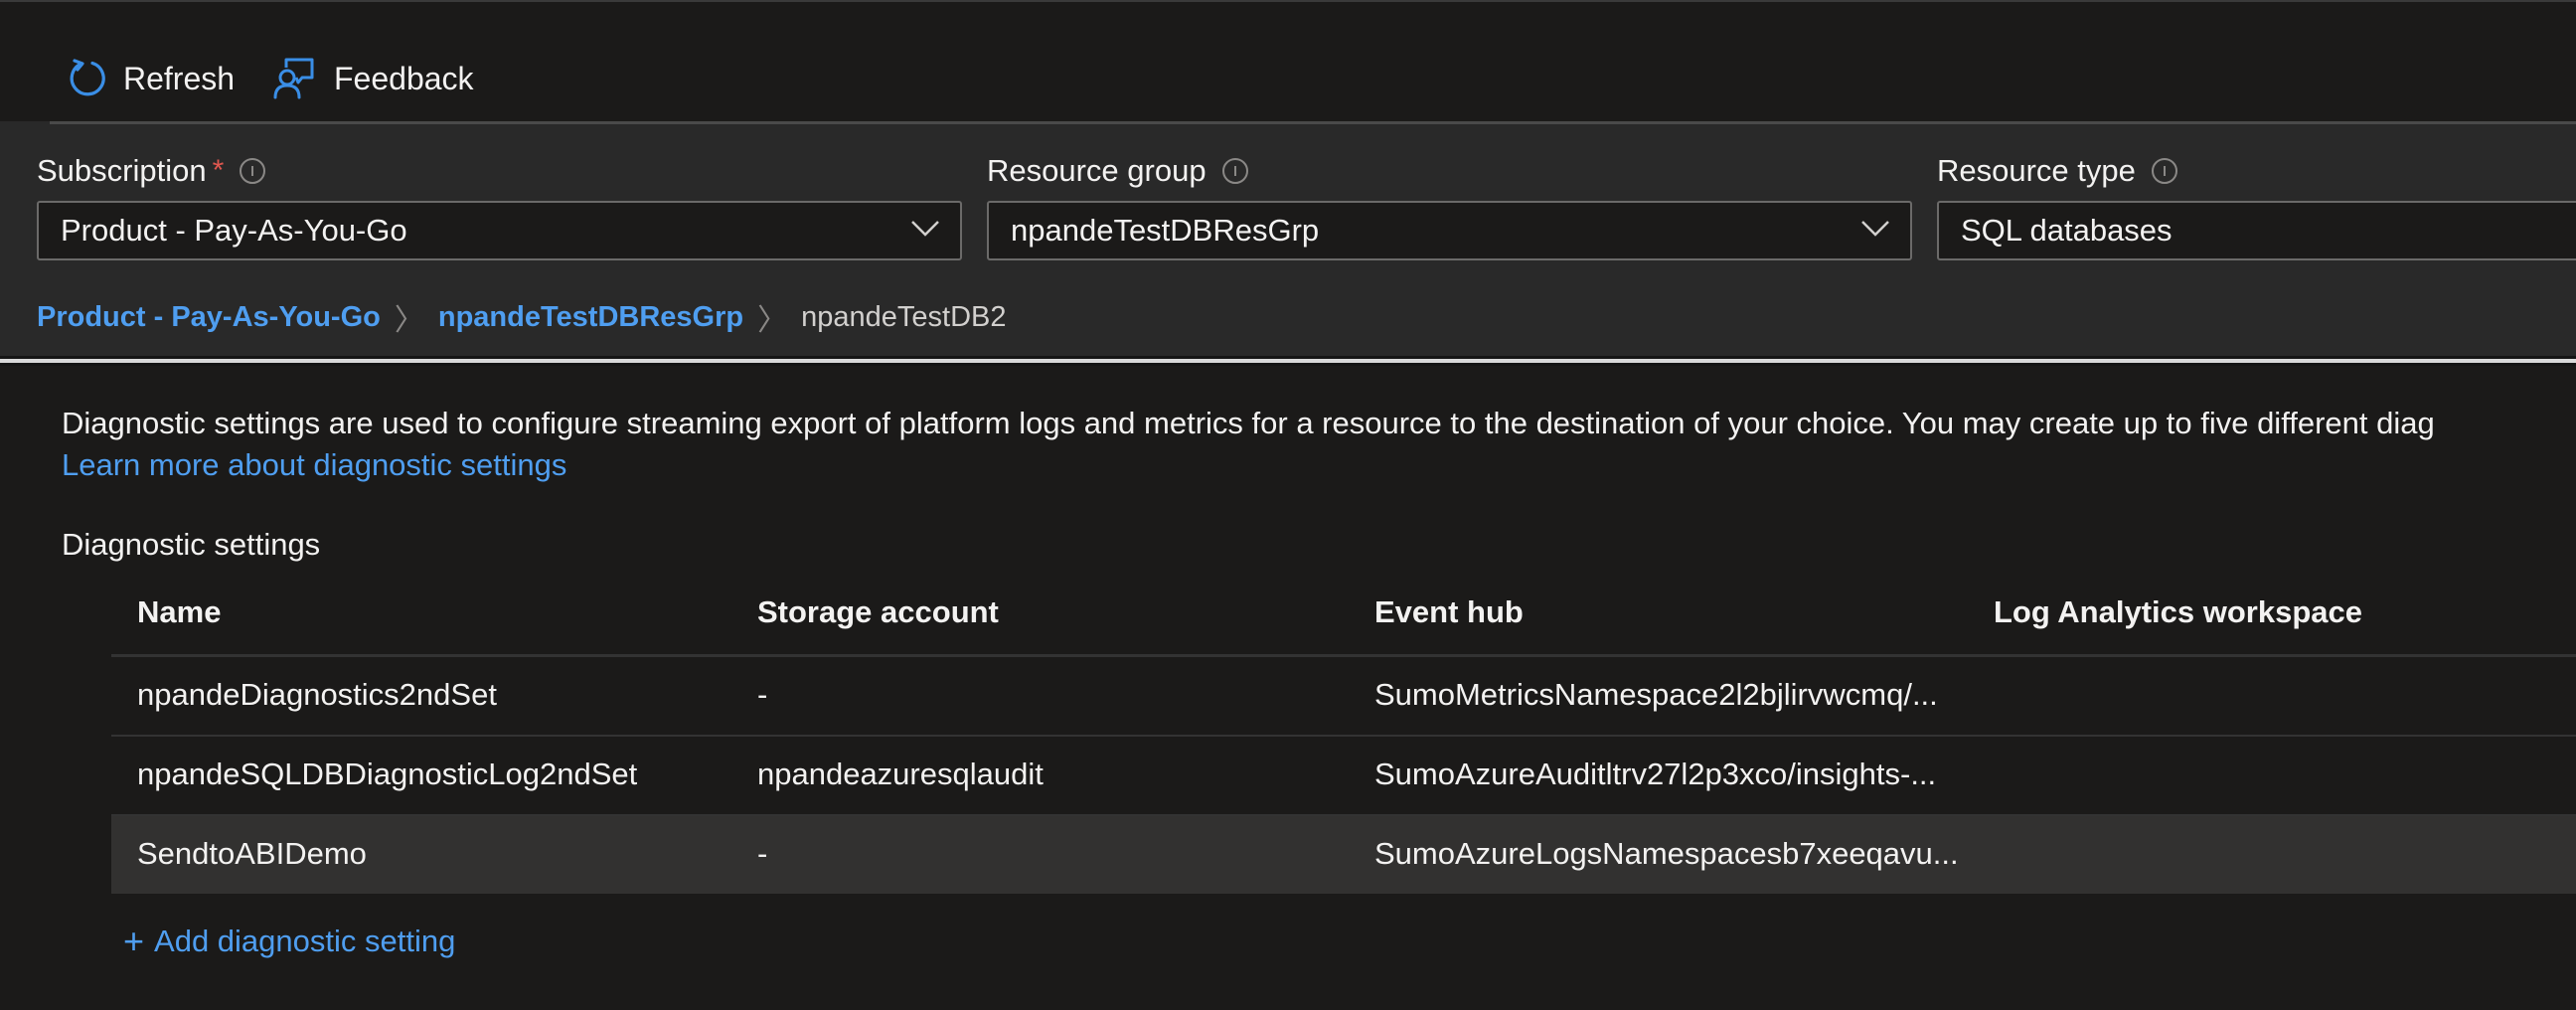 This screenshot has height=1010, width=2576. Describe the element at coordinates (122, 170) in the screenshot. I see `subscription-label: Subscription` at that location.